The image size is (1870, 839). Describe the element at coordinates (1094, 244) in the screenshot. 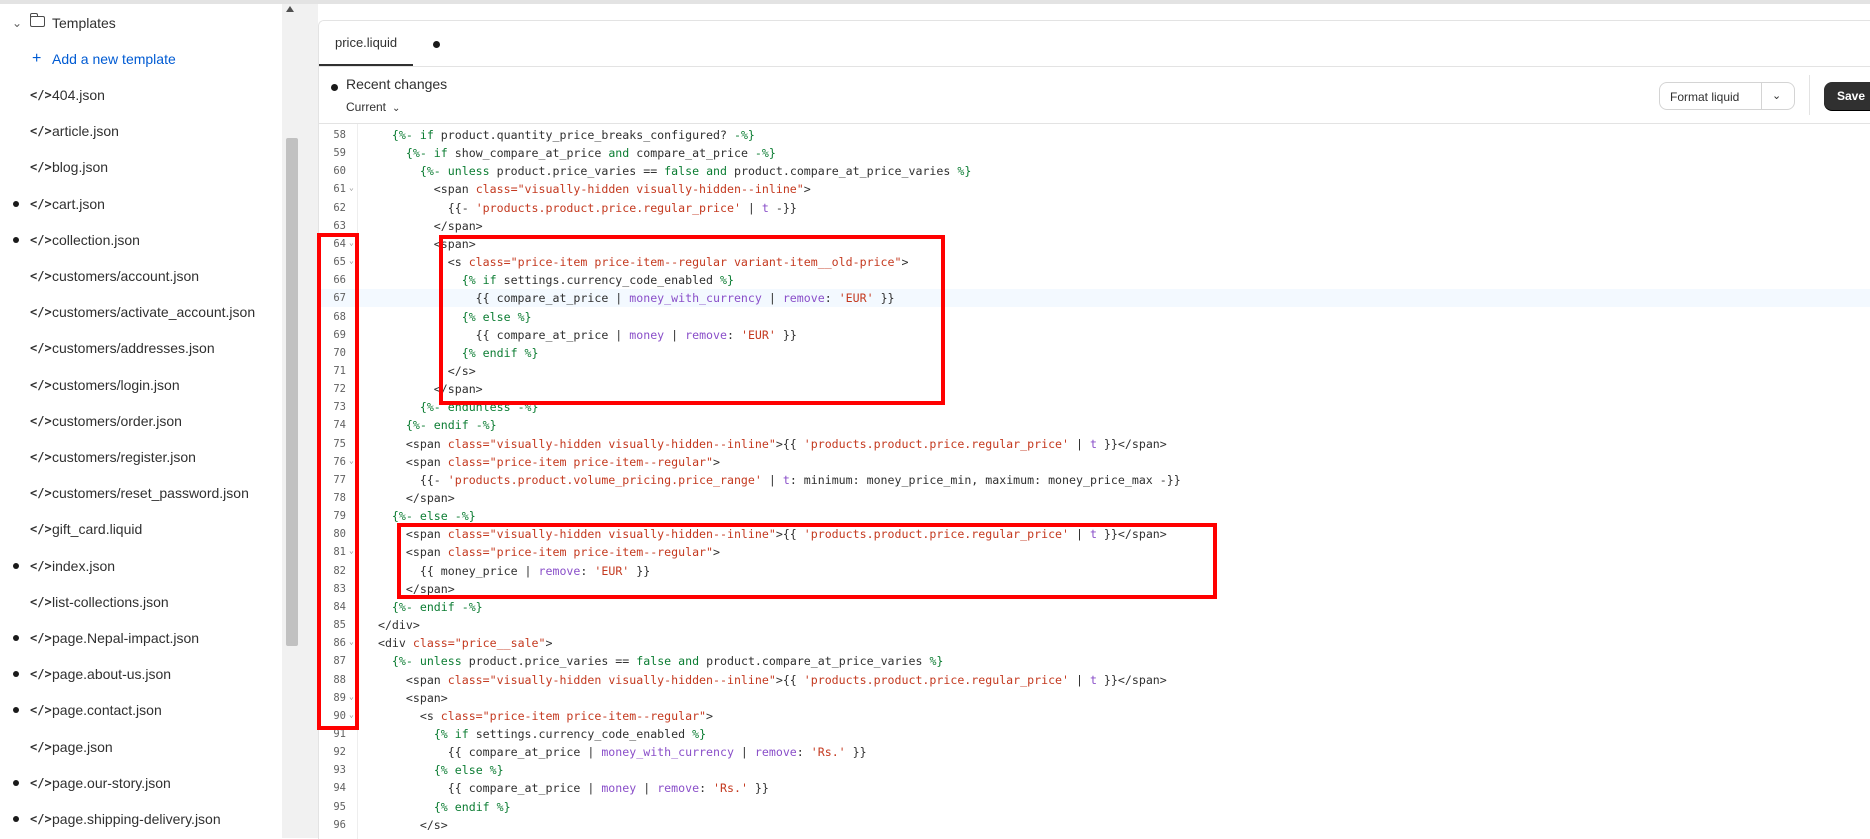

I see `code-line: 64 ⌄ <span>` at that location.